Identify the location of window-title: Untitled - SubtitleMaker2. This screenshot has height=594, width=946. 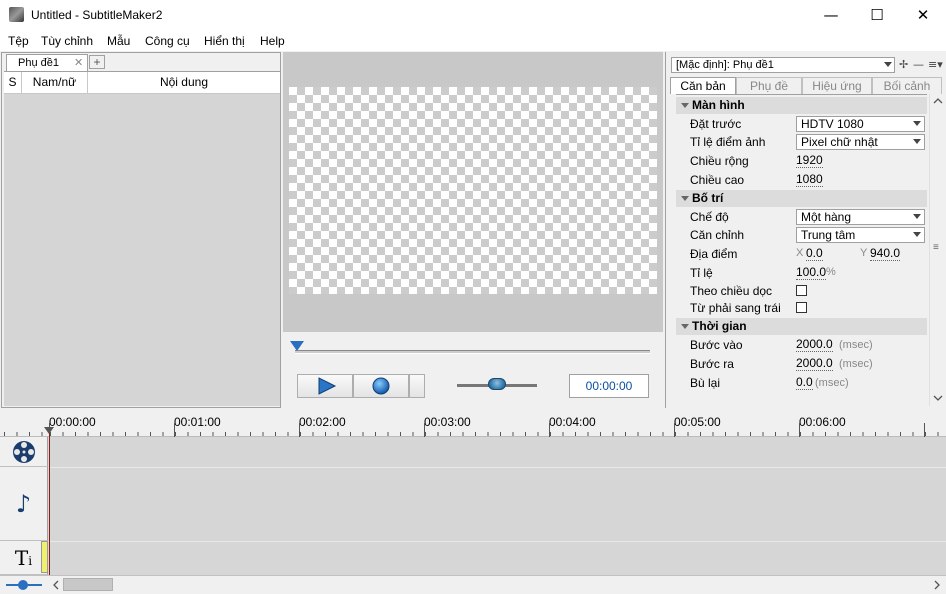
(97, 15).